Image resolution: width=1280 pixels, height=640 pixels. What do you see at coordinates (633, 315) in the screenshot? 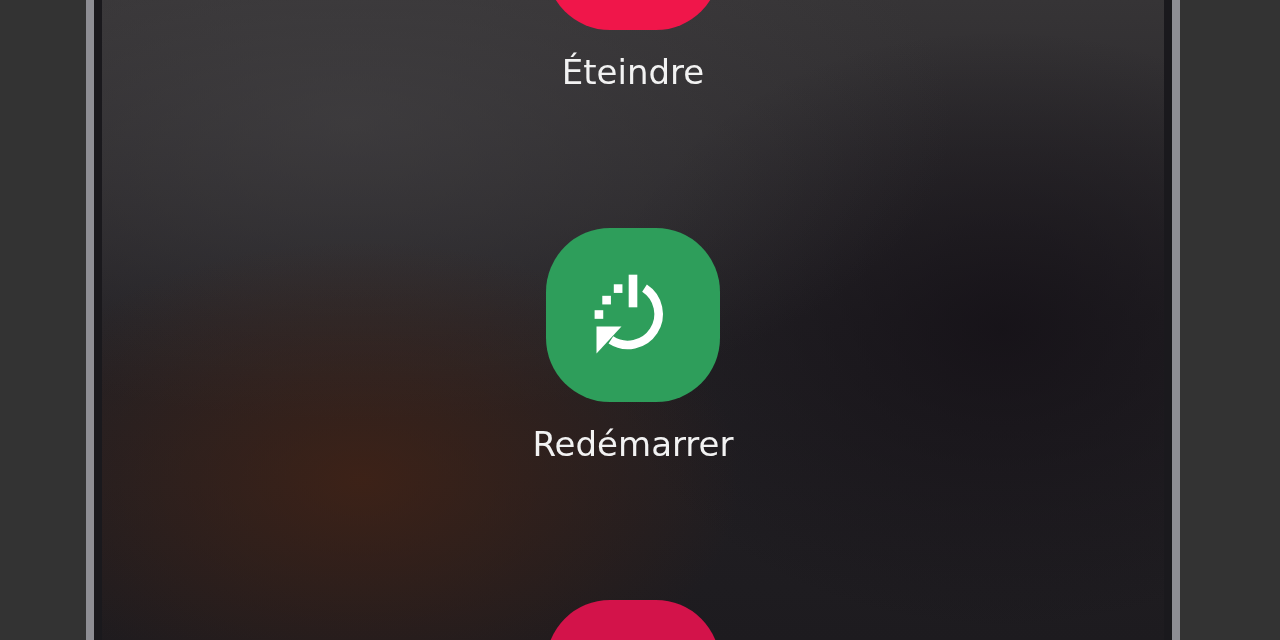
I see `restart-button` at bounding box center [633, 315].